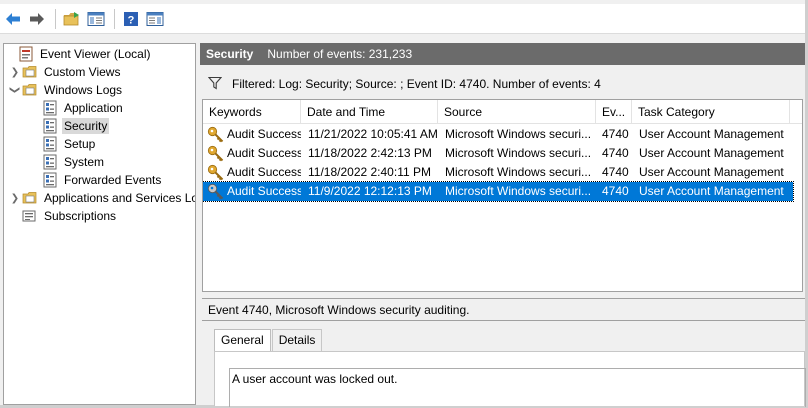 This screenshot has width=808, height=408. I want to click on column-date-and-time: Date and Time, so click(369, 112).